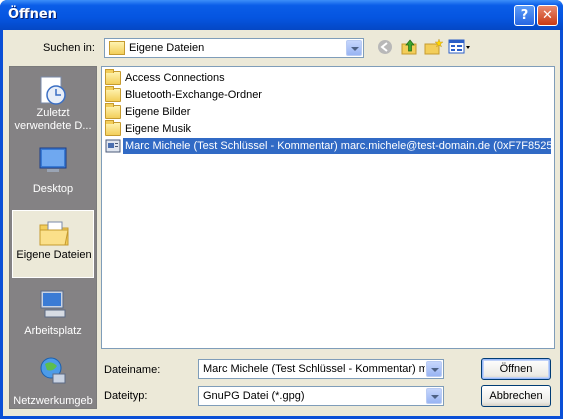 The width and height of the screenshot is (563, 419). Describe the element at coordinates (53, 331) in the screenshot. I see `place-label: Arbeitsplatz` at that location.